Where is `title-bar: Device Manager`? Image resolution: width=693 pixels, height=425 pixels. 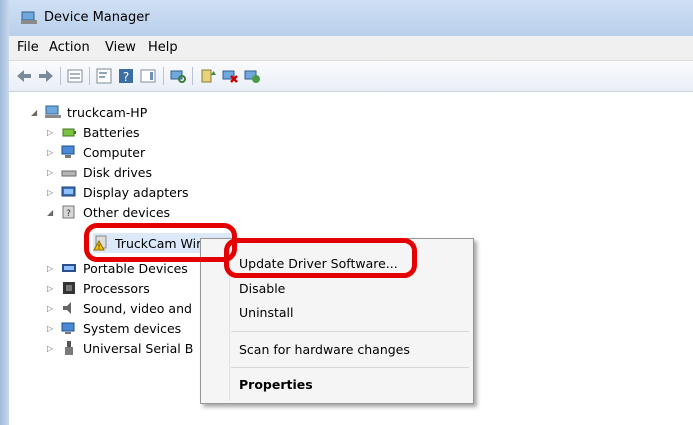
title-bar: Device Manager is located at coordinates (351, 18).